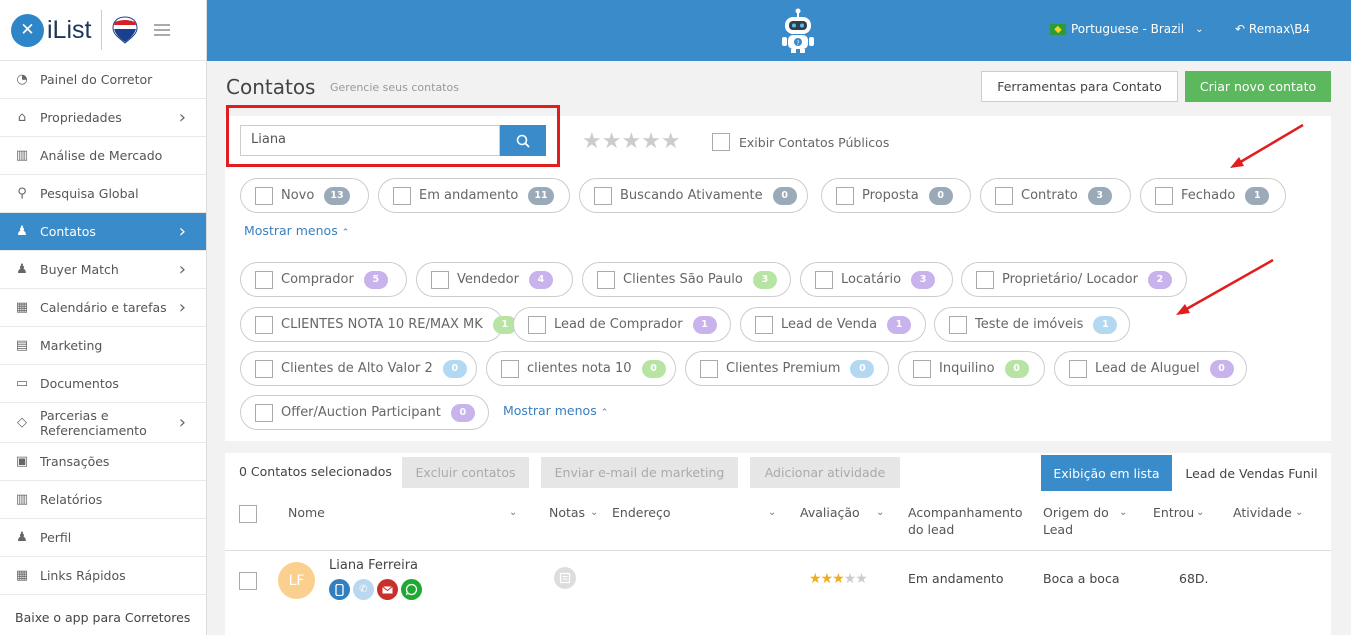  I want to click on send-marketing-email-button: Enviar e-mail de marketing, so click(639, 472).